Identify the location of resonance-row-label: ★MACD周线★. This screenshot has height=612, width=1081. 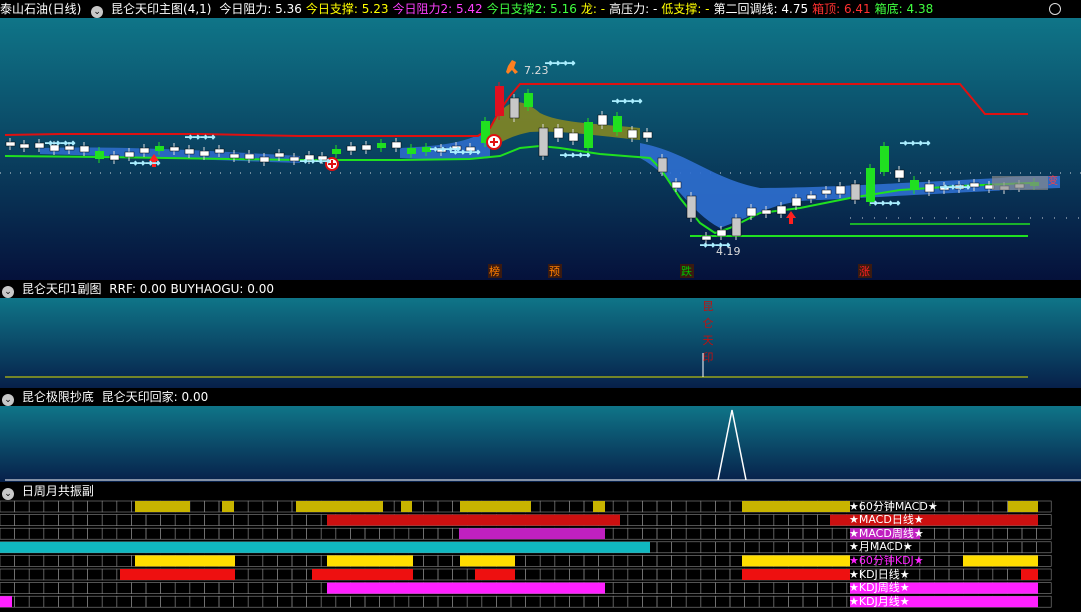
(886, 533).